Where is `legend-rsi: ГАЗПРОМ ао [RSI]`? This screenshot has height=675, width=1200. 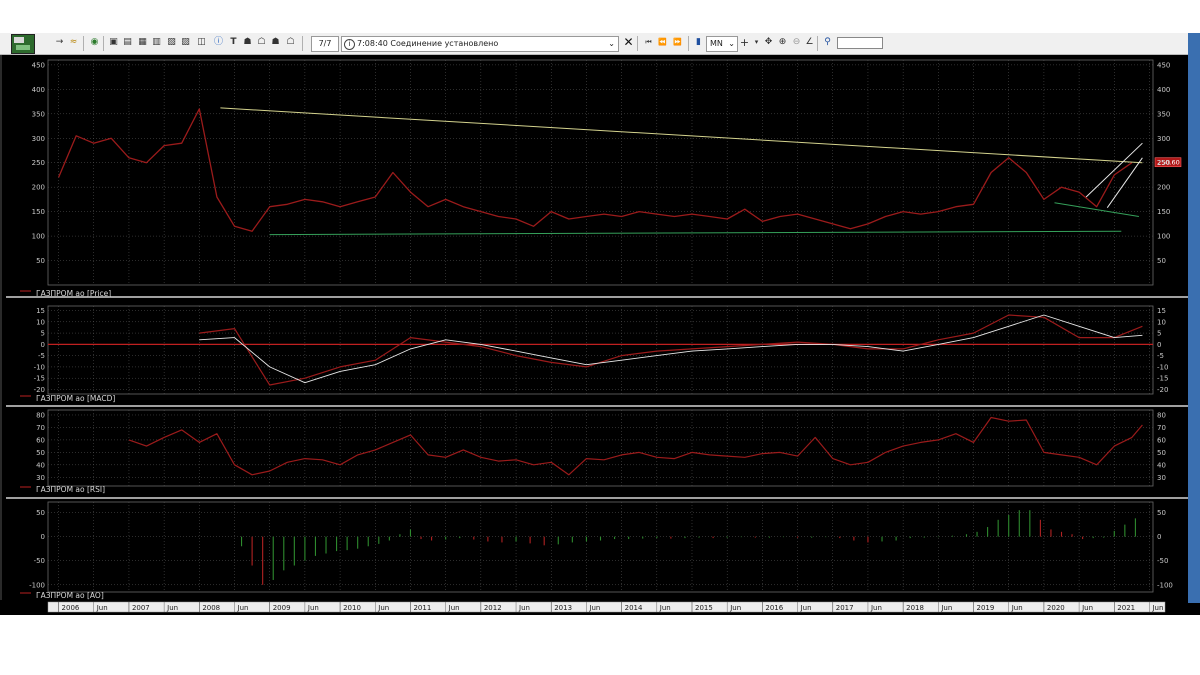 legend-rsi: ГАЗПРОМ ао [RSI] is located at coordinates (70, 489).